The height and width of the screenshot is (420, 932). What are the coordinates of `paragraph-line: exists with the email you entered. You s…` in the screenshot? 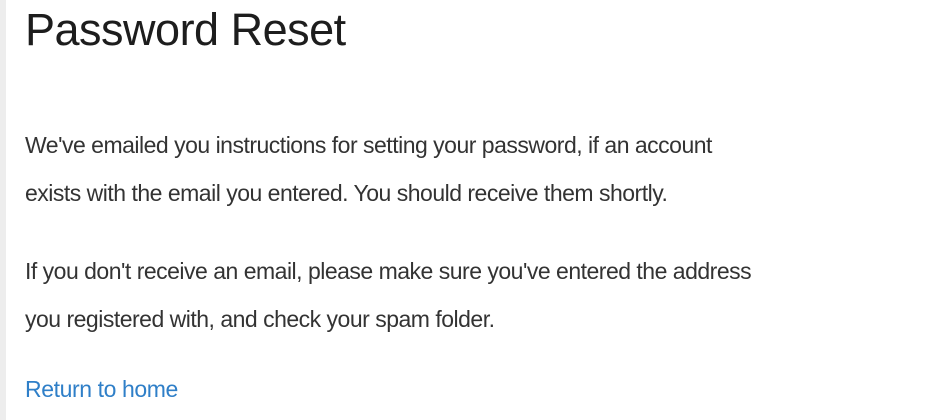 It's located at (346, 193).